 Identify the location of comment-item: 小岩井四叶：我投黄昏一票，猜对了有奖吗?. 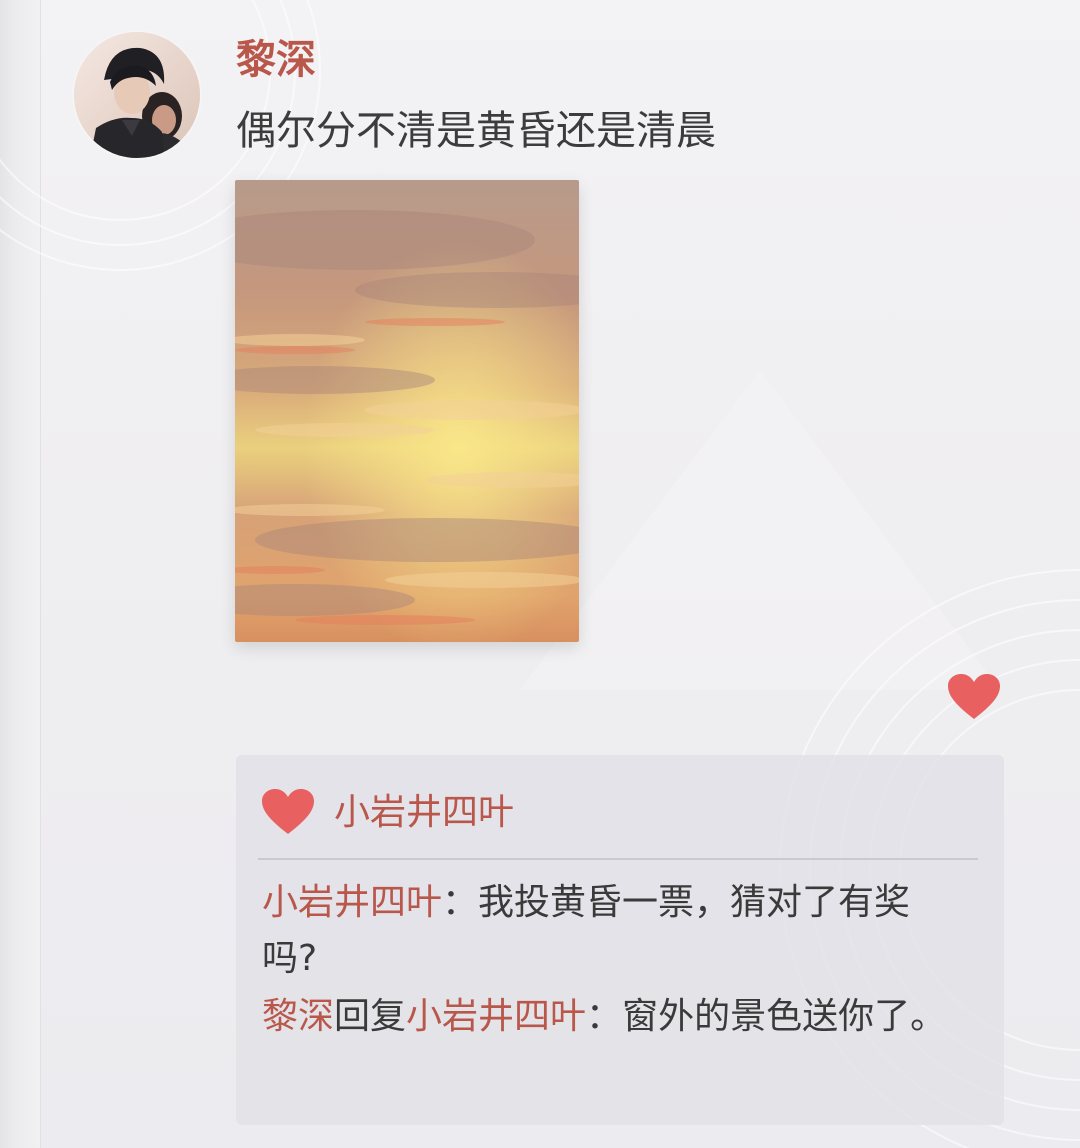
(612, 931).